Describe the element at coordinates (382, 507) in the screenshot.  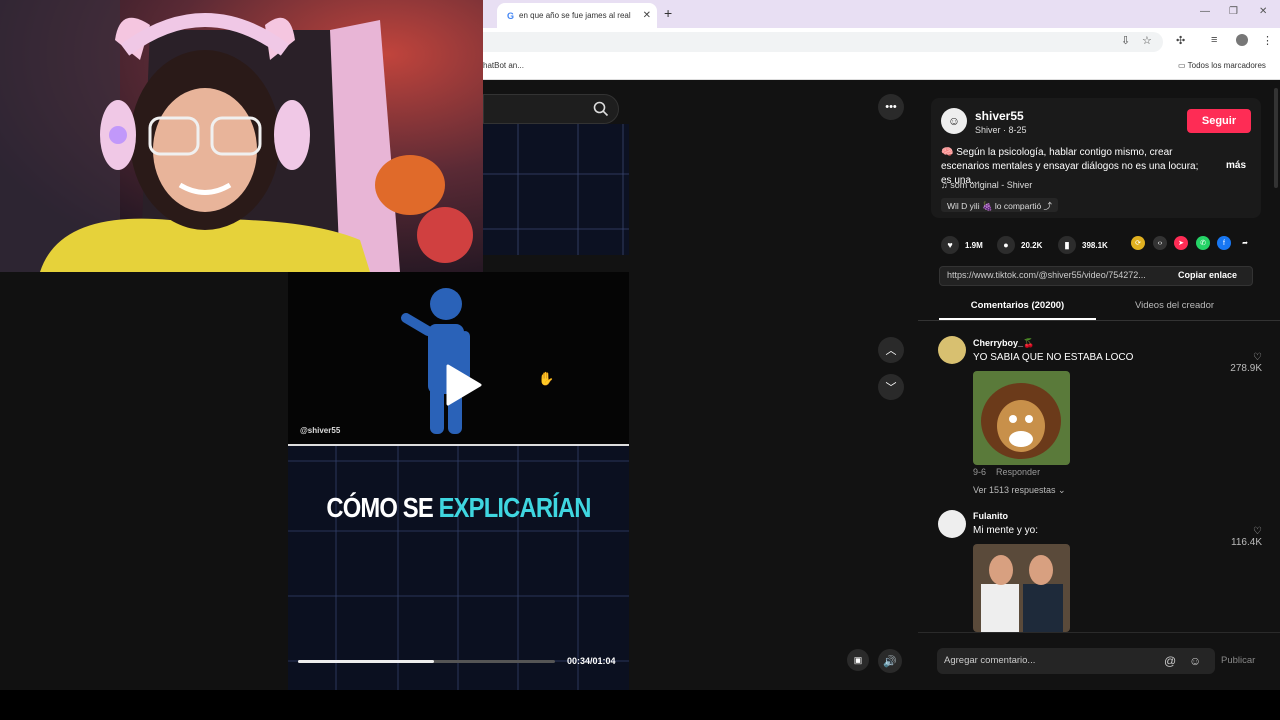
I see `caption-white-text: CÓMO SE` at that location.